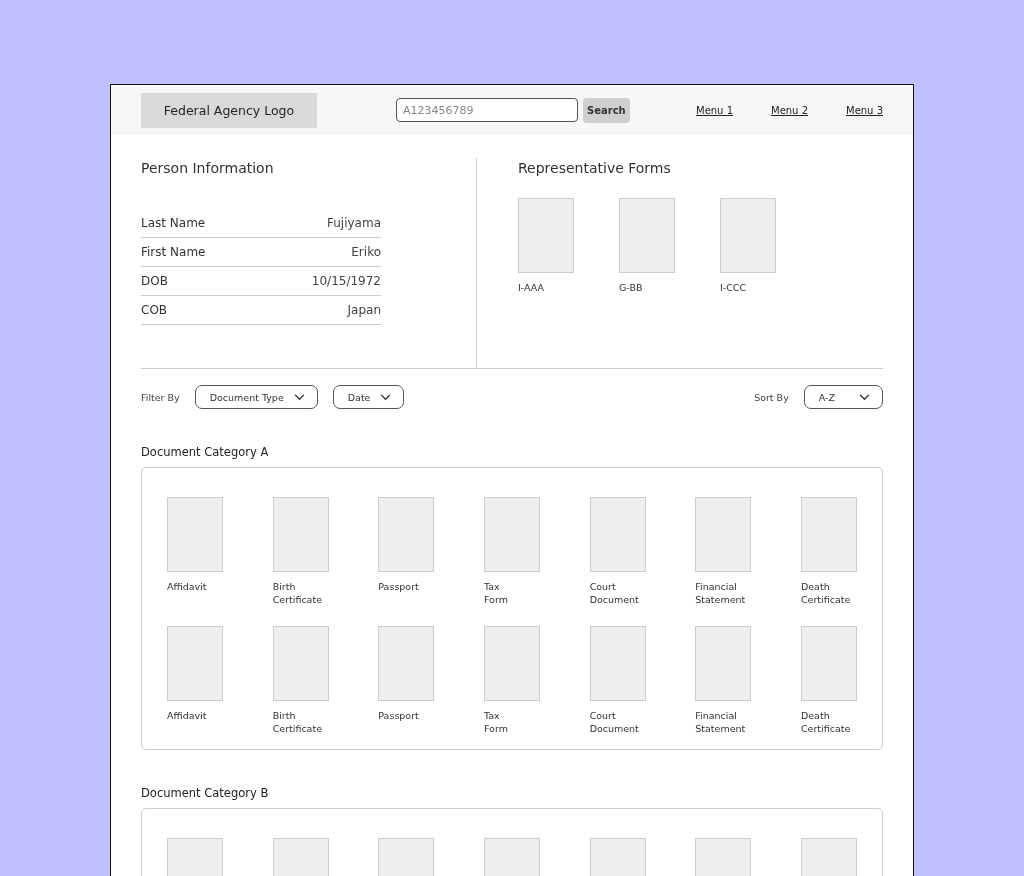 This screenshot has height=876, width=1024. I want to click on menu-link: Menu 2, so click(789, 110).